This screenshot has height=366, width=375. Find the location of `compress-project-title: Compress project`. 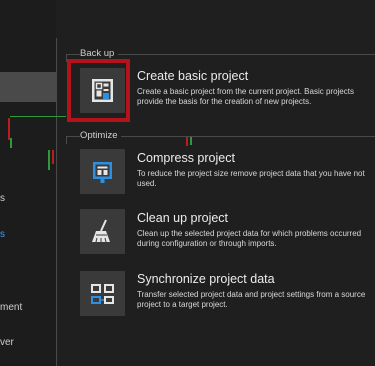

compress-project-title: Compress project is located at coordinates (186, 158).